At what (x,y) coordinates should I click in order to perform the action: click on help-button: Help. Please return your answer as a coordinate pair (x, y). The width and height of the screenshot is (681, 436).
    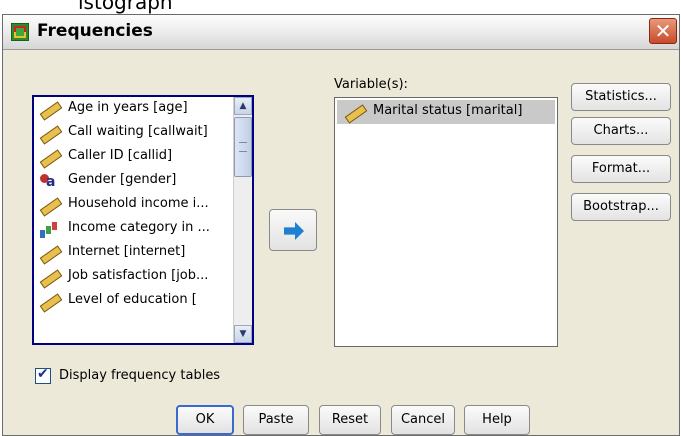
    Looking at the image, I should click on (497, 420).